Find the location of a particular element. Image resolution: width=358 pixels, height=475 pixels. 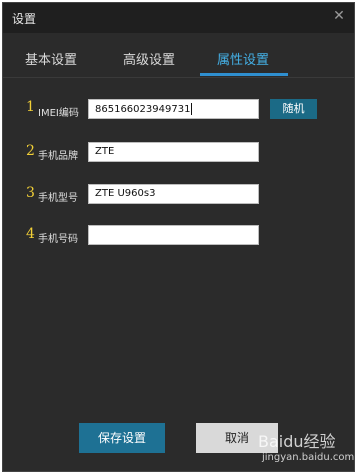

imei-field: 865166023949731 is located at coordinates (173, 109).